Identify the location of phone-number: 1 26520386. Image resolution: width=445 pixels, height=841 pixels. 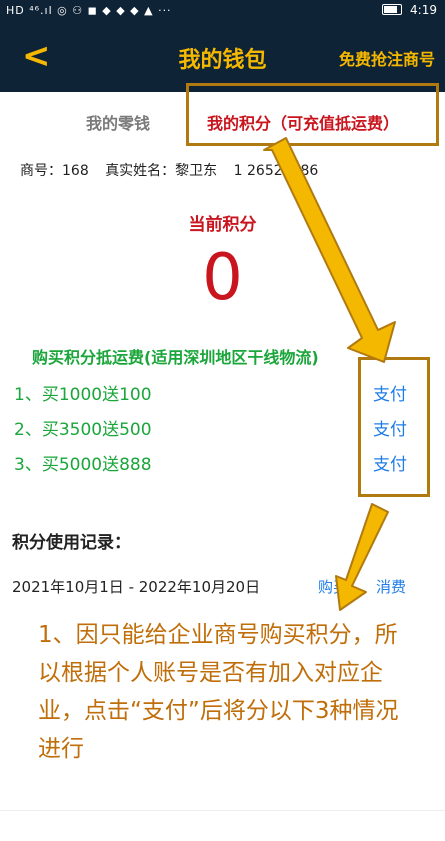
(276, 171).